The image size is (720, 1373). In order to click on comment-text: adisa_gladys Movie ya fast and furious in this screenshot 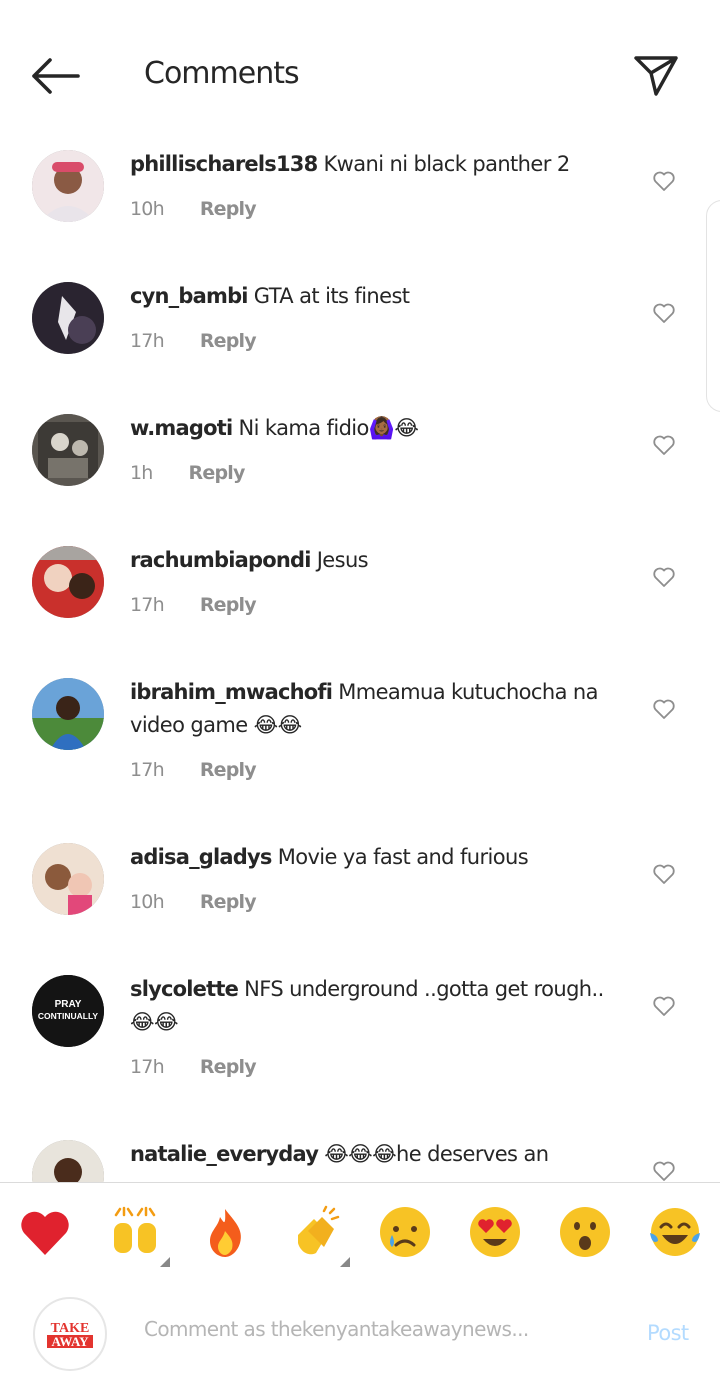, I will do `click(375, 857)`.